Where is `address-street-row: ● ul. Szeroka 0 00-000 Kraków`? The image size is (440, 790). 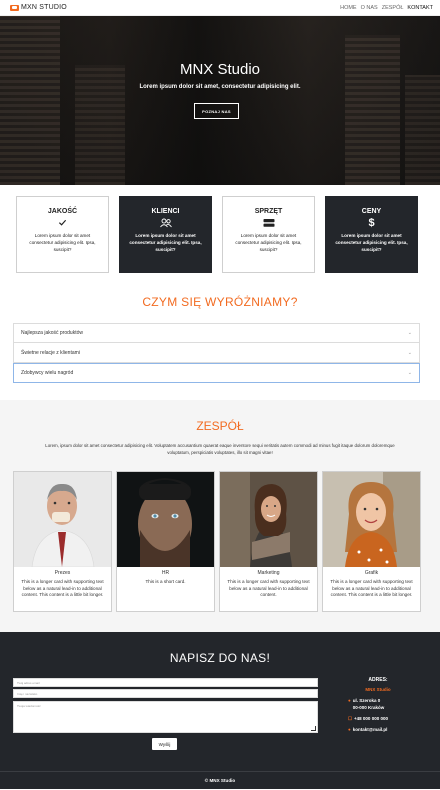
address-street-row: ● ul. Szeroka 0 00-000 Kraków is located at coordinates (378, 704).